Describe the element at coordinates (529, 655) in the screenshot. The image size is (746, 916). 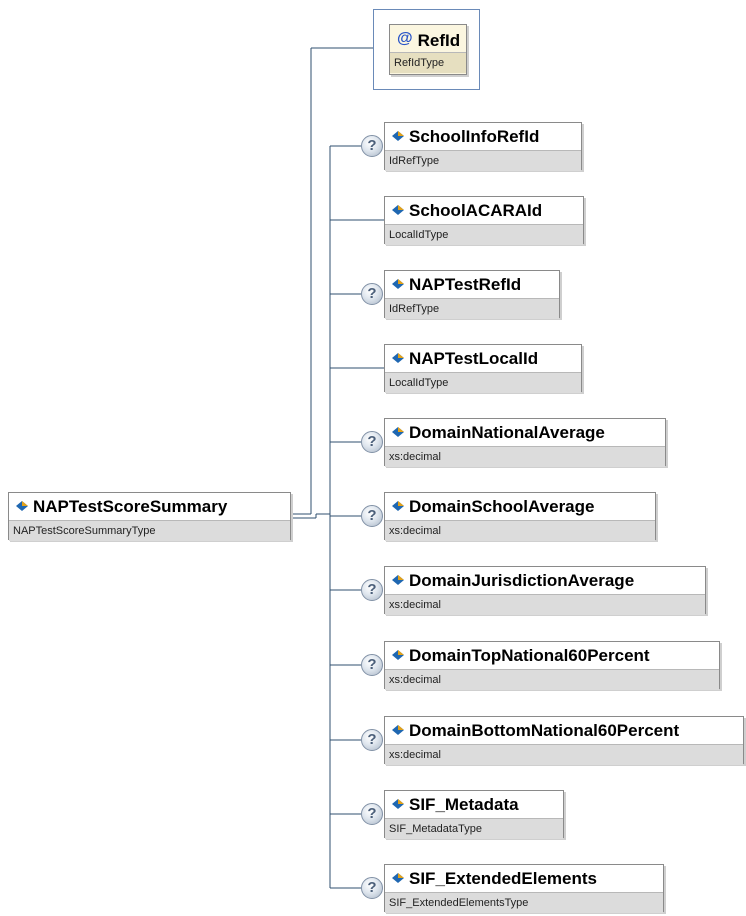
I see `child-element-name: DomainTopNational60Percent` at that location.